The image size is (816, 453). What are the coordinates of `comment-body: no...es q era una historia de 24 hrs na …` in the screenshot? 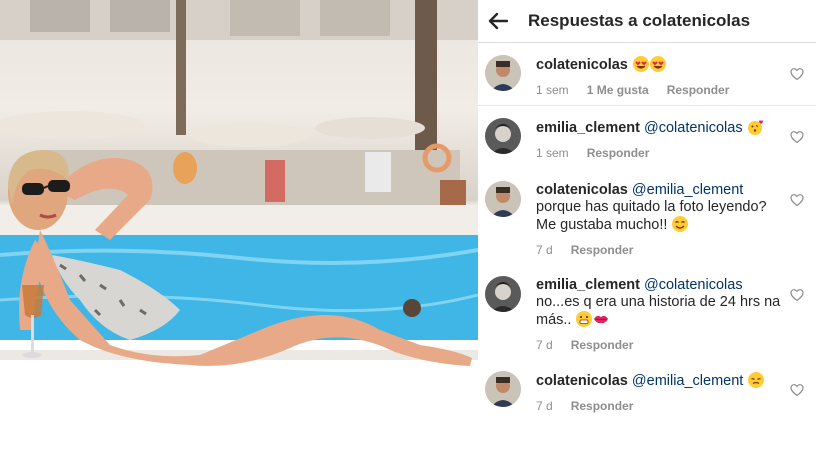 It's located at (658, 311).